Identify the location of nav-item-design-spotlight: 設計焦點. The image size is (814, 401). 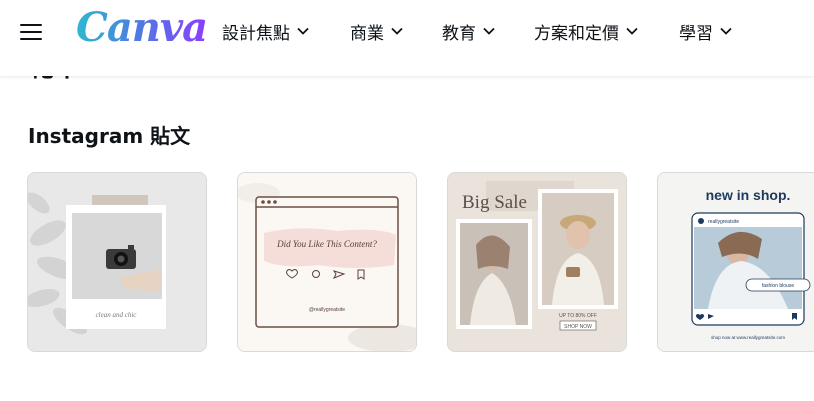
(286, 31).